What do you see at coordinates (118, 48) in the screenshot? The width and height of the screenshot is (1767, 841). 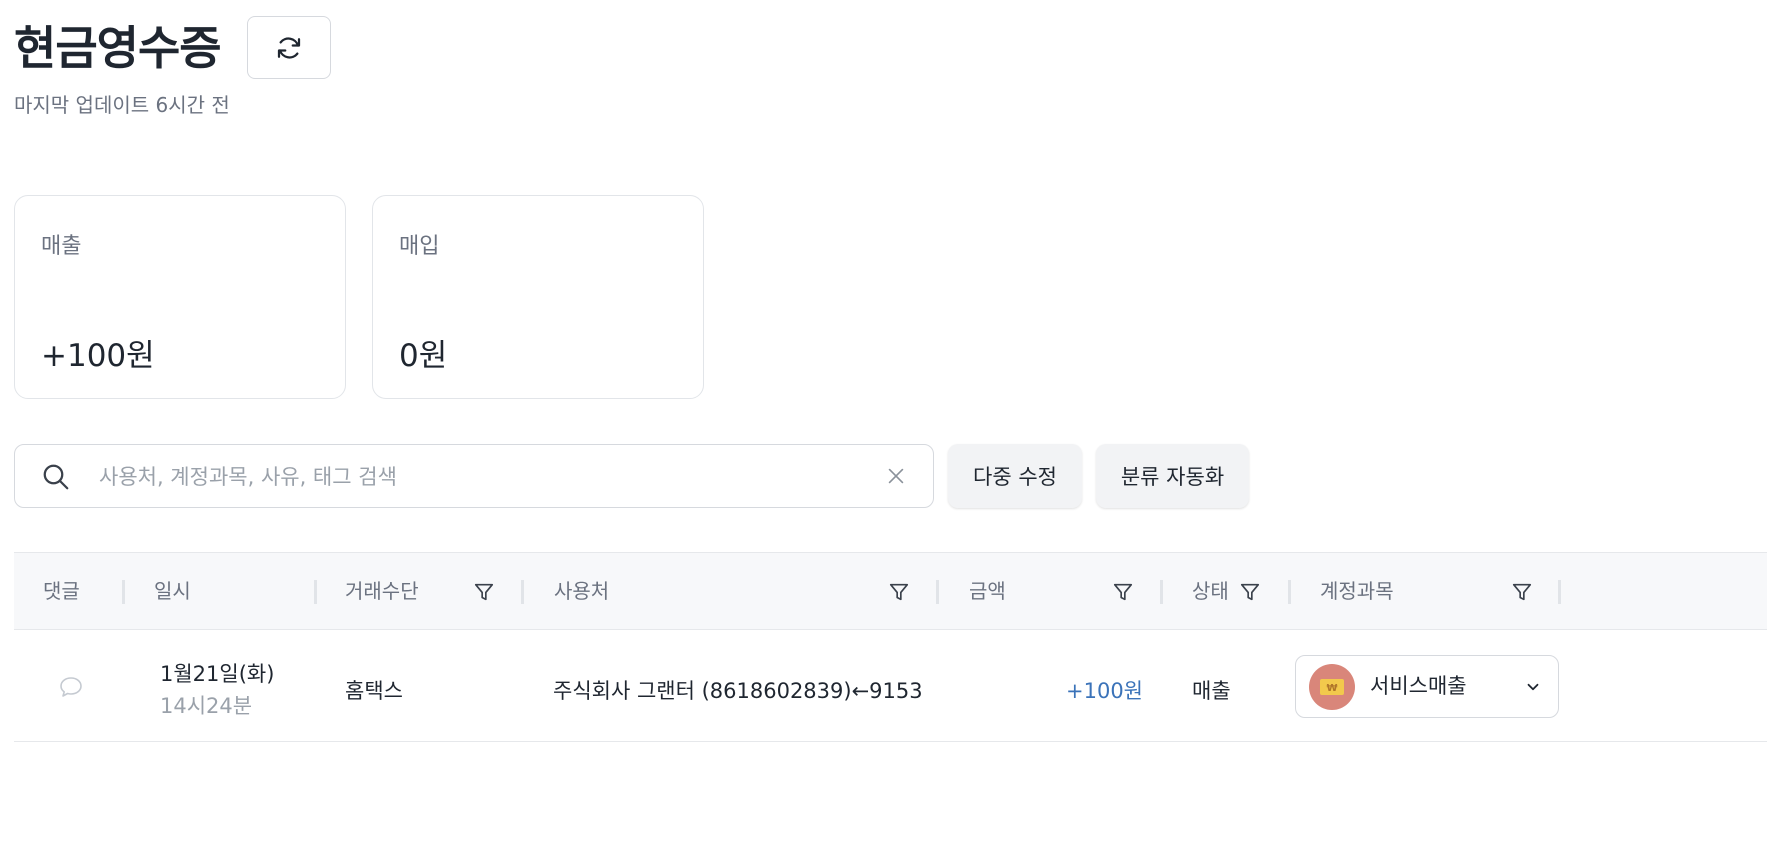 I see `page-title: 현금영수증` at bounding box center [118, 48].